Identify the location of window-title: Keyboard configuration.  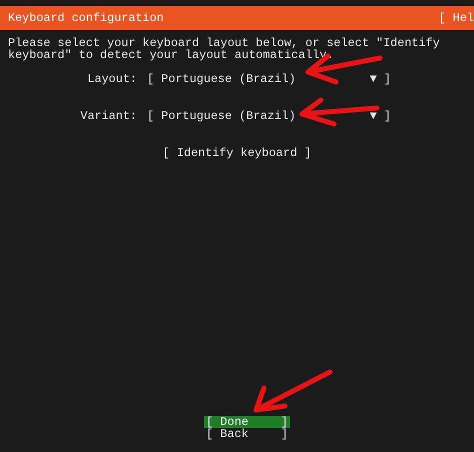
(86, 18).